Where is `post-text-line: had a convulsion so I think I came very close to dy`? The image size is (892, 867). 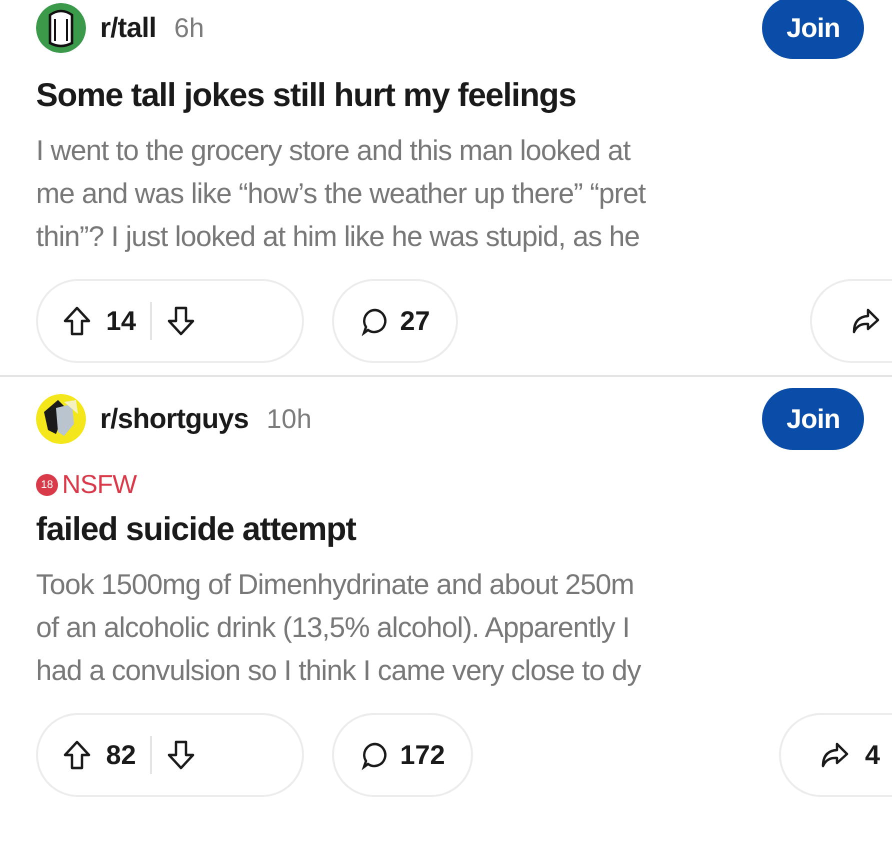
post-text-line: had a convulsion so I think I came very close to dy is located at coordinates (339, 671).